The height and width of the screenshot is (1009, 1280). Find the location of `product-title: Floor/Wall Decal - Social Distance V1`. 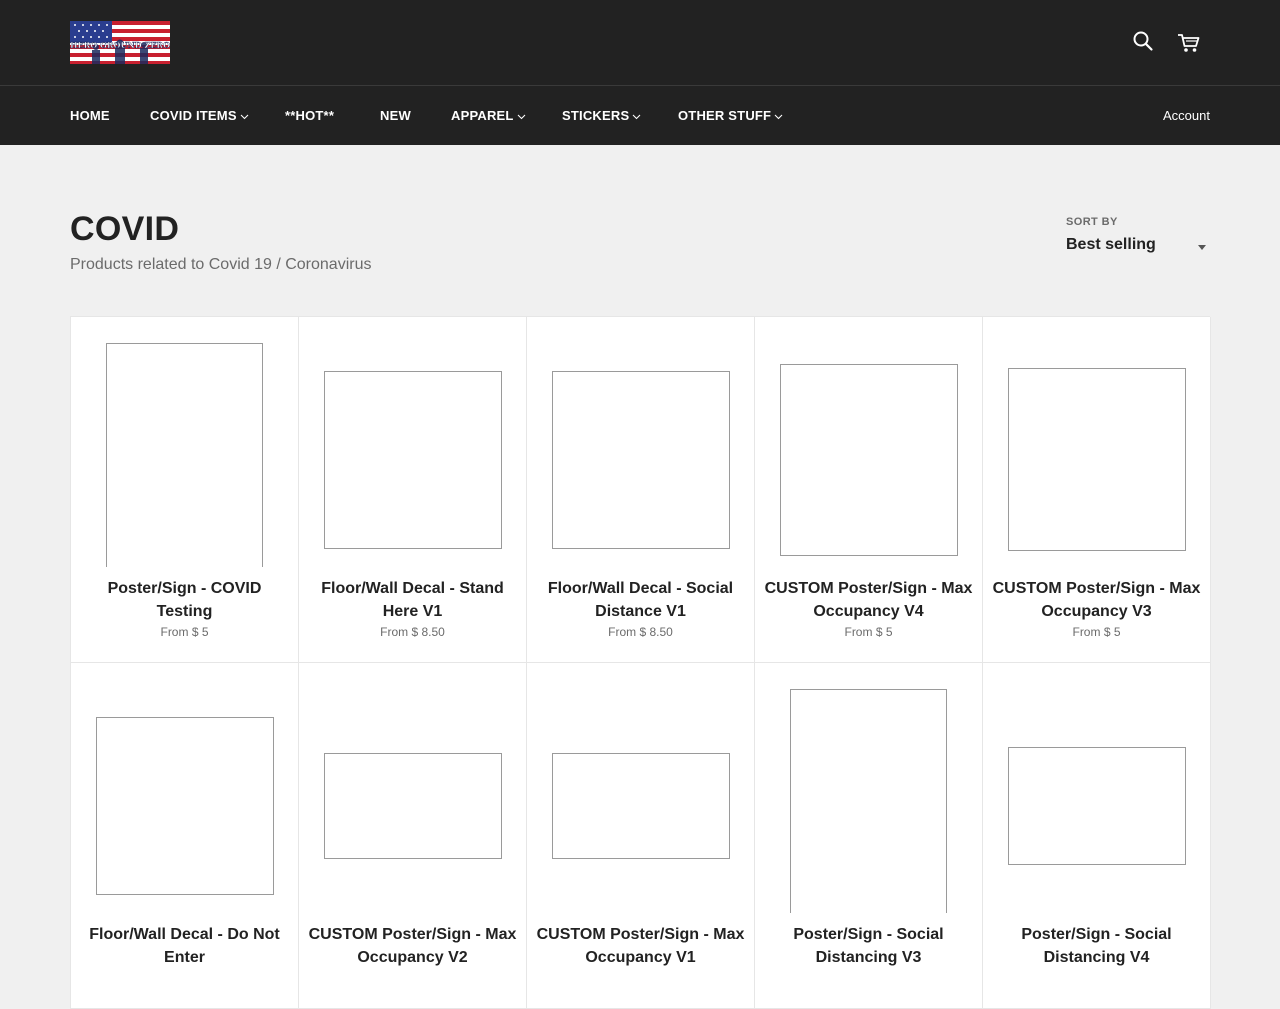

product-title: Floor/Wall Decal - Social Distance V1 is located at coordinates (640, 600).